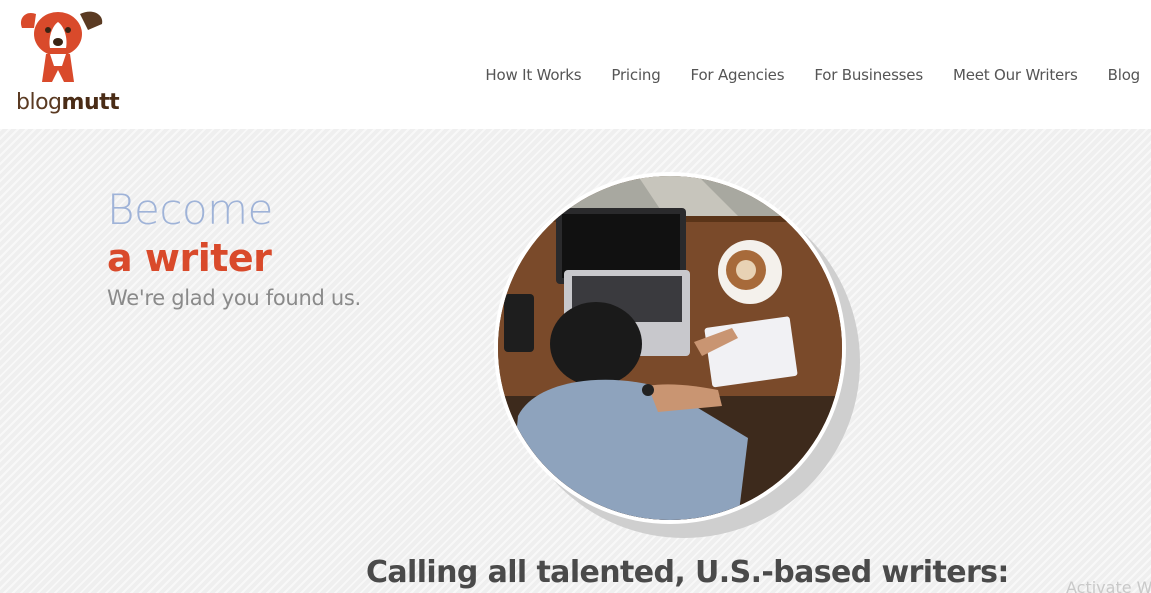 The width and height of the screenshot is (1151, 593). Describe the element at coordinates (1108, 585) in the screenshot. I see `activate-watermark: Activate W` at that location.